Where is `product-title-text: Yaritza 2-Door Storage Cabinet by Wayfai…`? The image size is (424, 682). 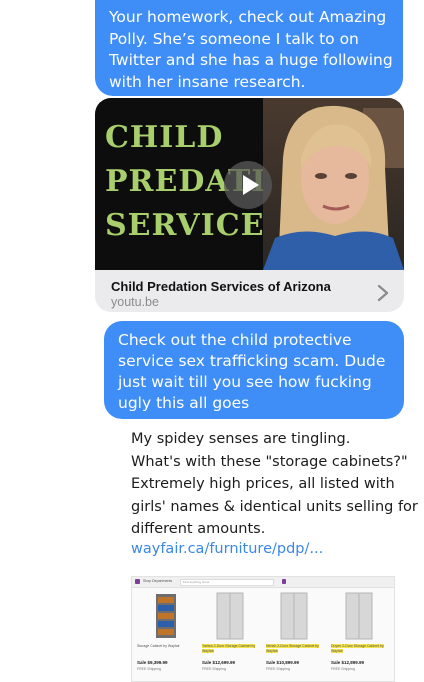
product-title-text: Yaritza 2-Door Storage Cabinet by Wayfai… is located at coordinates (229, 648).